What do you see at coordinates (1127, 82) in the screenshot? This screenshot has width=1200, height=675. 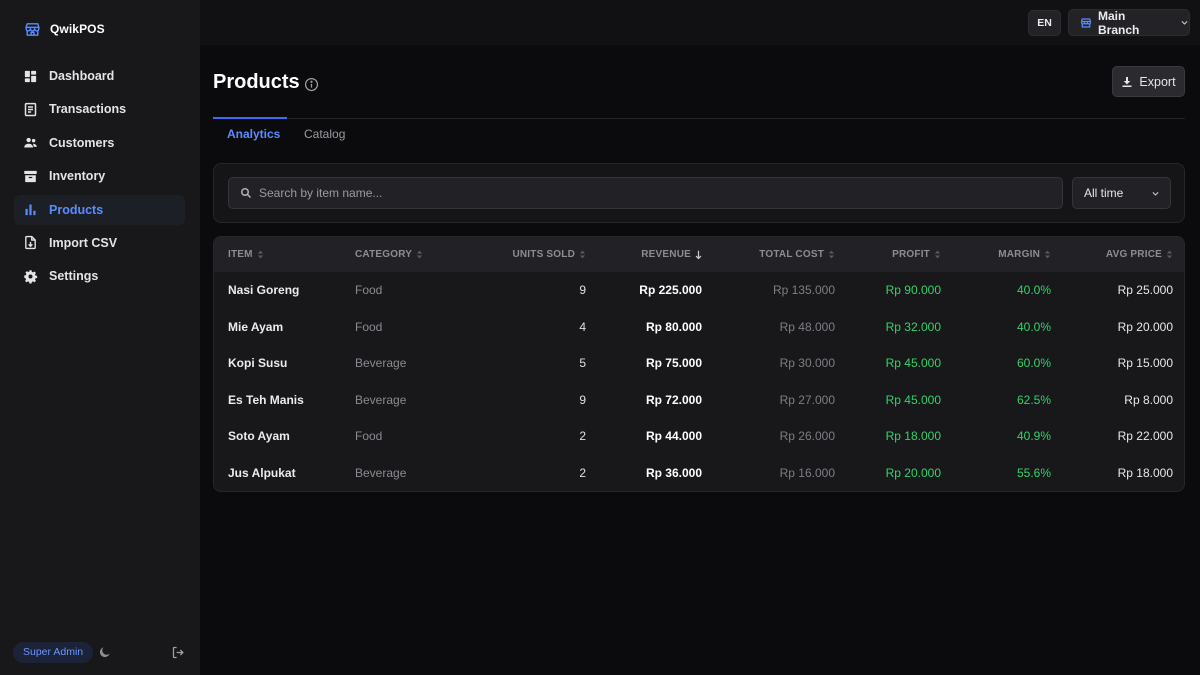 I see `download-icon` at bounding box center [1127, 82].